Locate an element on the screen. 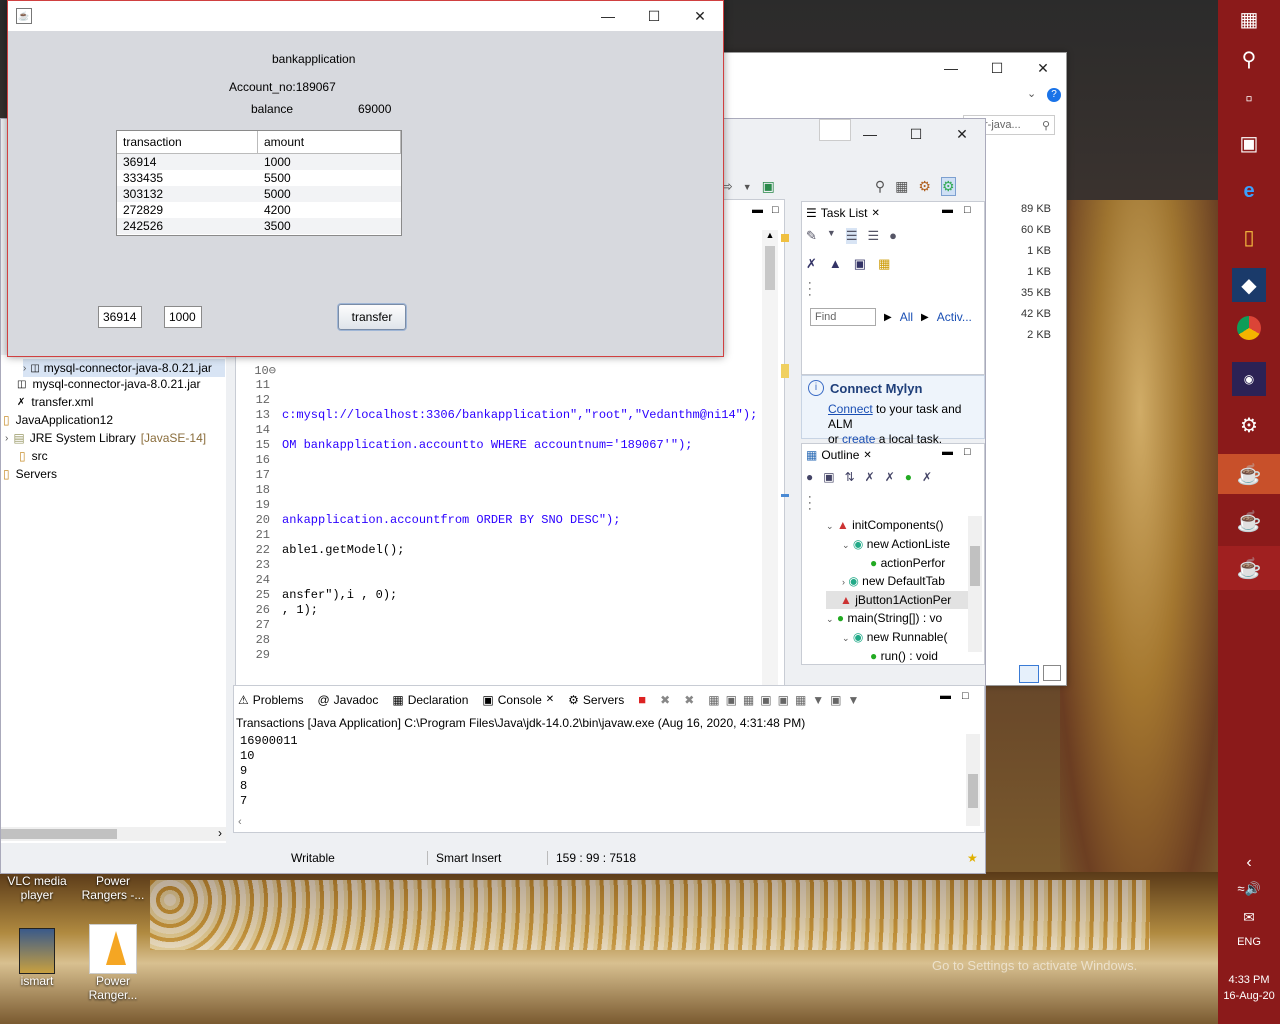  desktop-icon-vlc: VLC media player is located at coordinates (37, 888).